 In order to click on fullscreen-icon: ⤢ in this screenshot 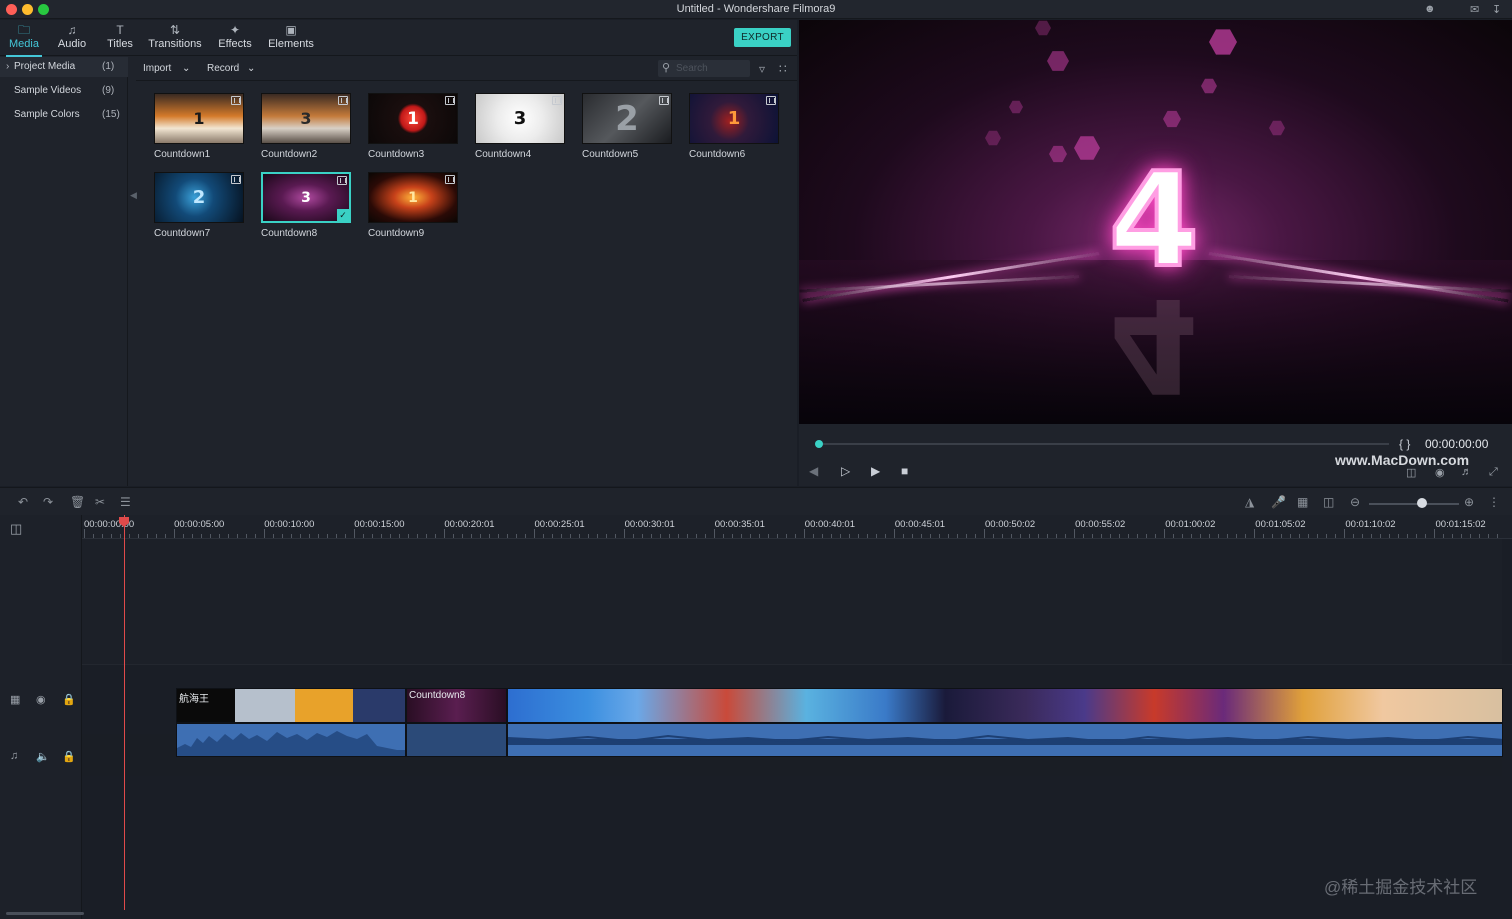, I will do `click(1493, 472)`.